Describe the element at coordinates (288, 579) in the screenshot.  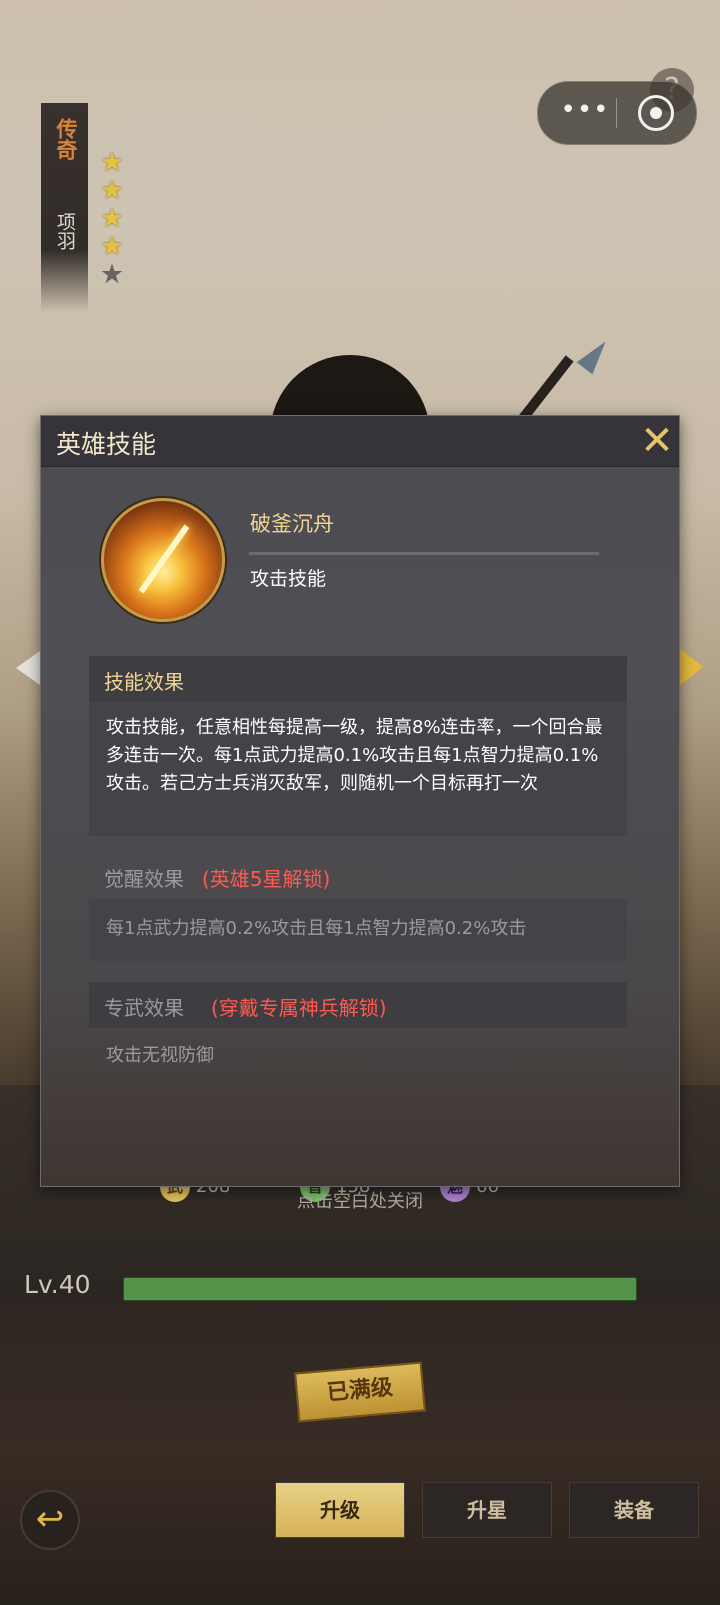
I see `skill-type: 攻击技能` at that location.